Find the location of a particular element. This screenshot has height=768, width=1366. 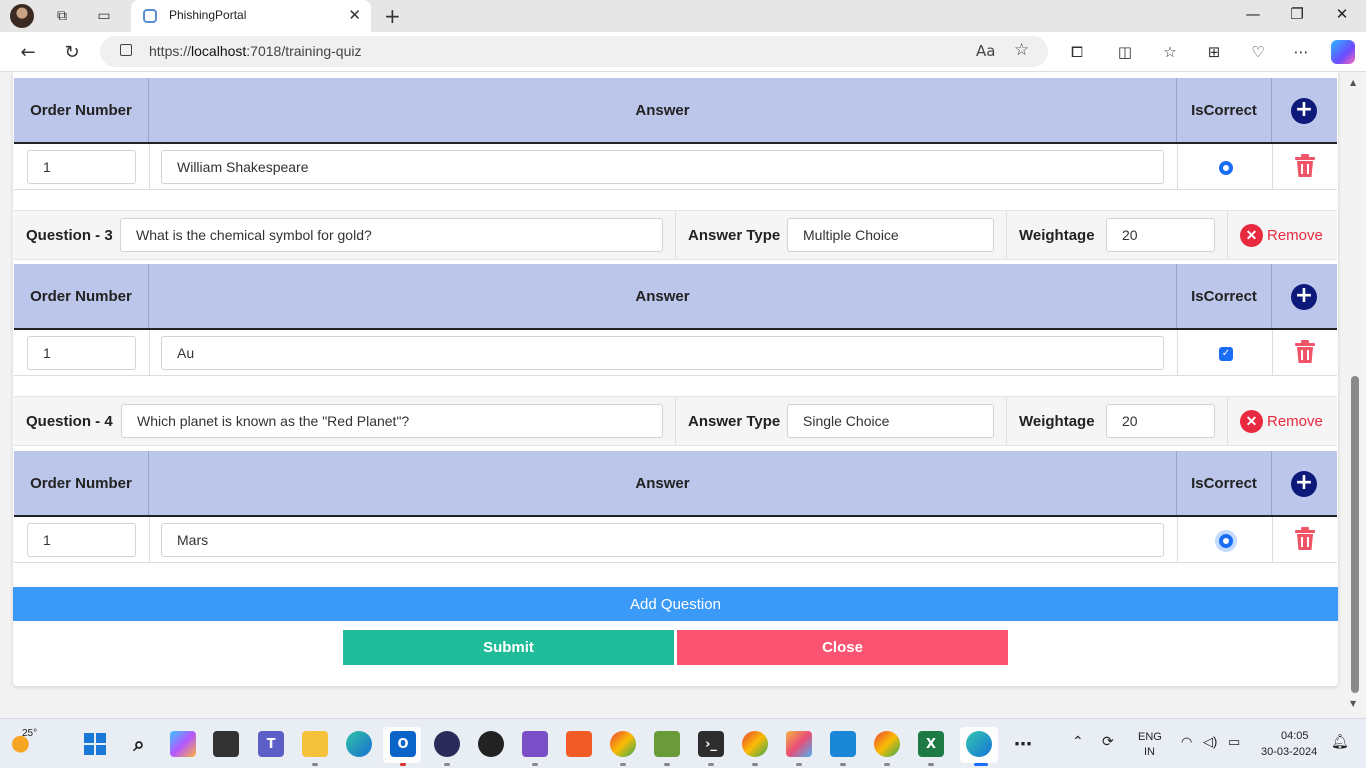

close-window-icon: ✕ is located at coordinates (1342, 14).